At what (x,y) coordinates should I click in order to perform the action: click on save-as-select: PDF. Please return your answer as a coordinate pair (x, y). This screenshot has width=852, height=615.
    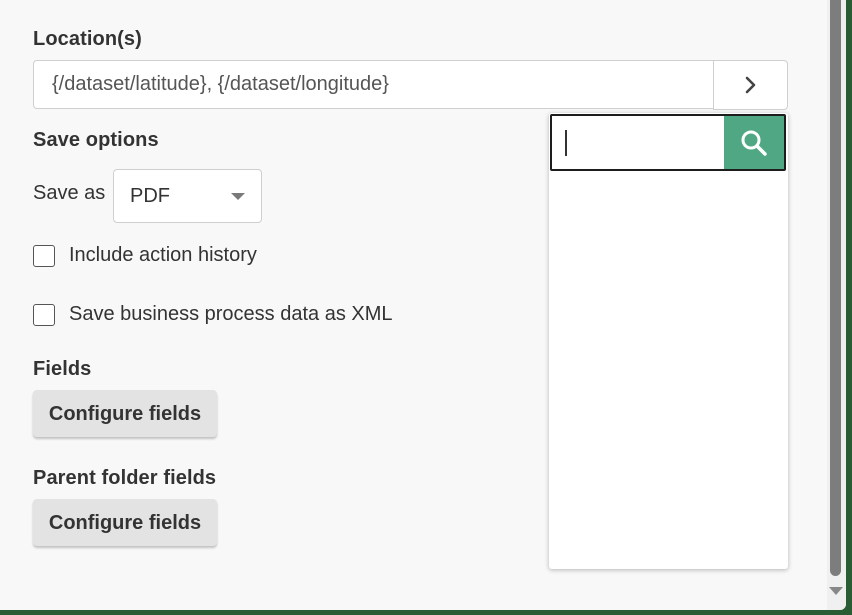
    Looking at the image, I should click on (187, 196).